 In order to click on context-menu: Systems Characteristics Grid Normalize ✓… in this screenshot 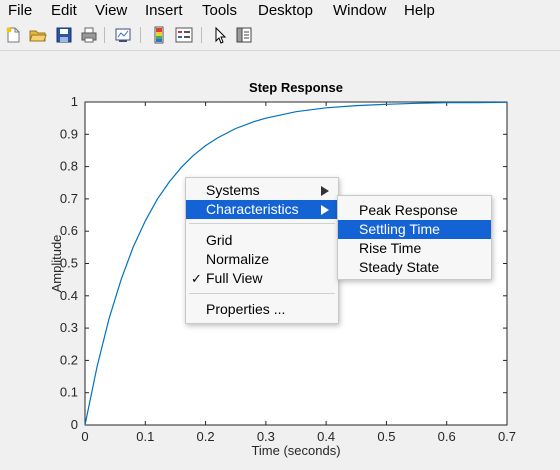, I will do `click(262, 250)`.